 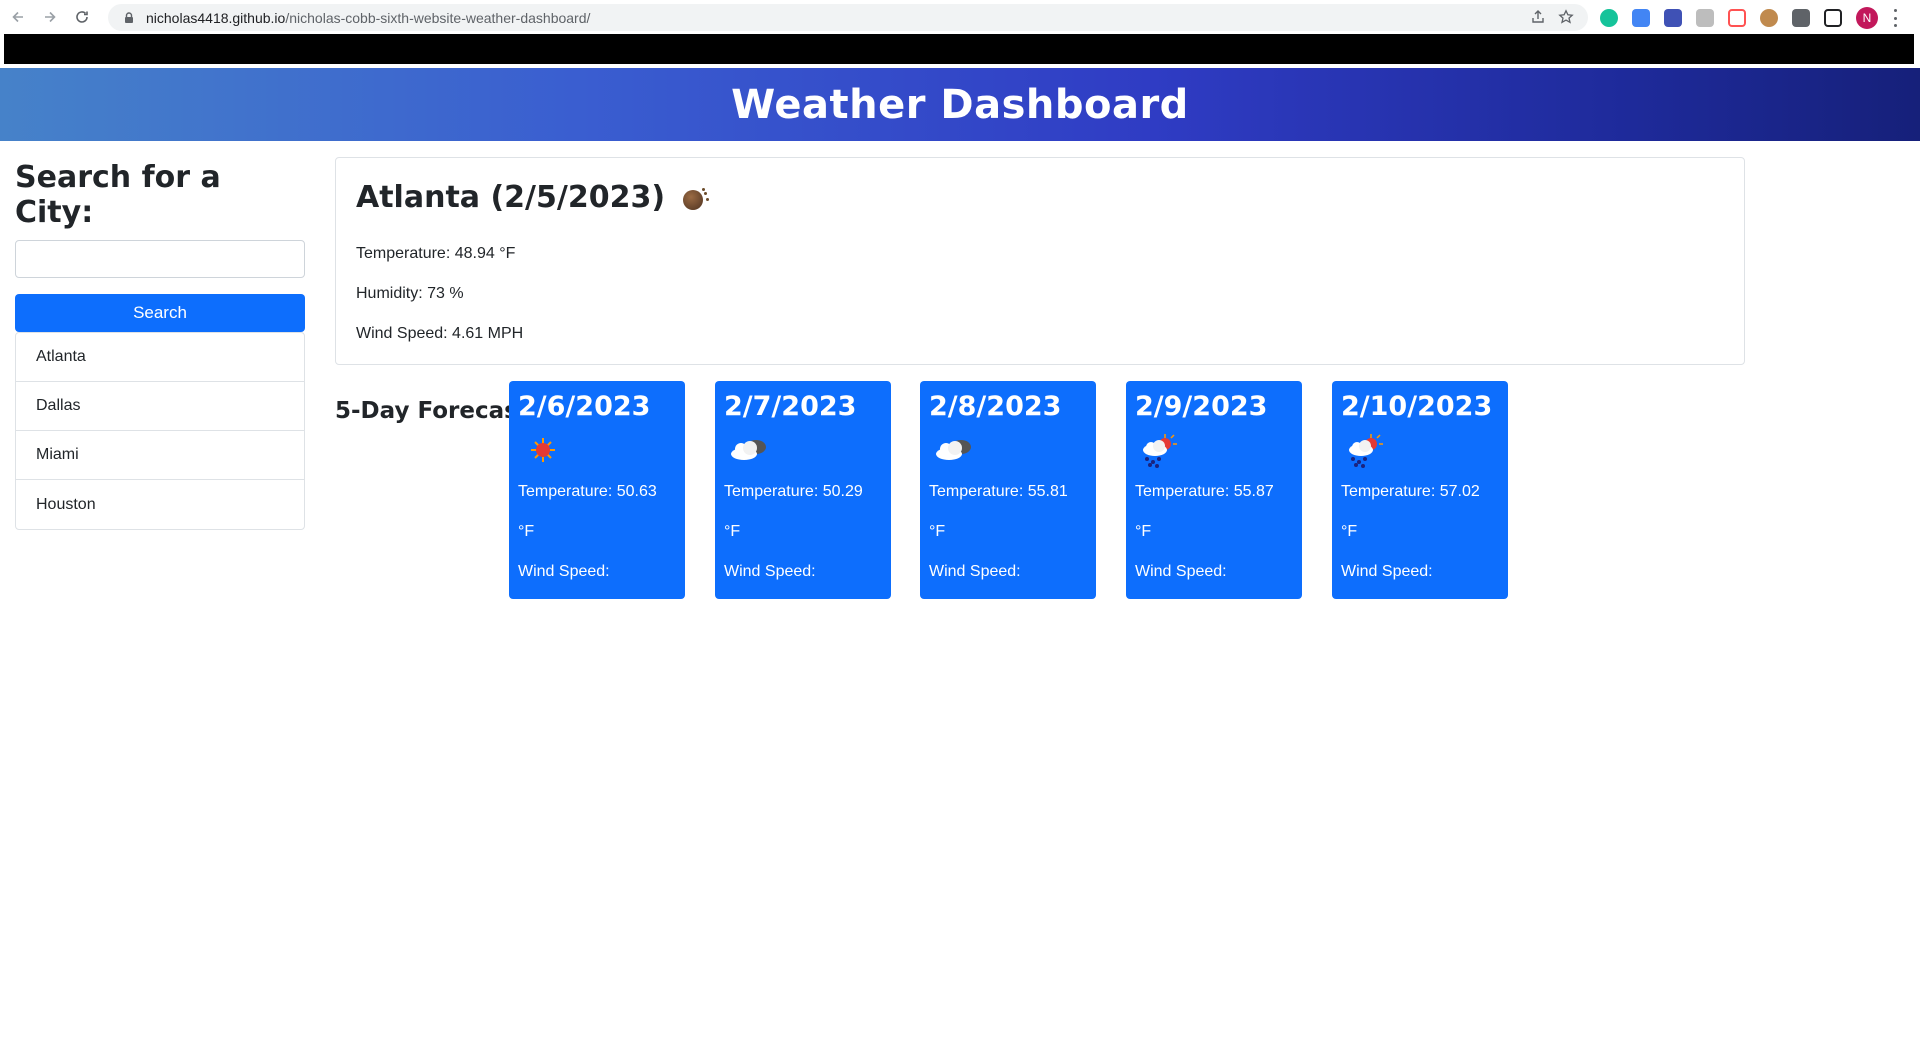 What do you see at coordinates (160, 455) in the screenshot?
I see `history-item-miami: Miami` at bounding box center [160, 455].